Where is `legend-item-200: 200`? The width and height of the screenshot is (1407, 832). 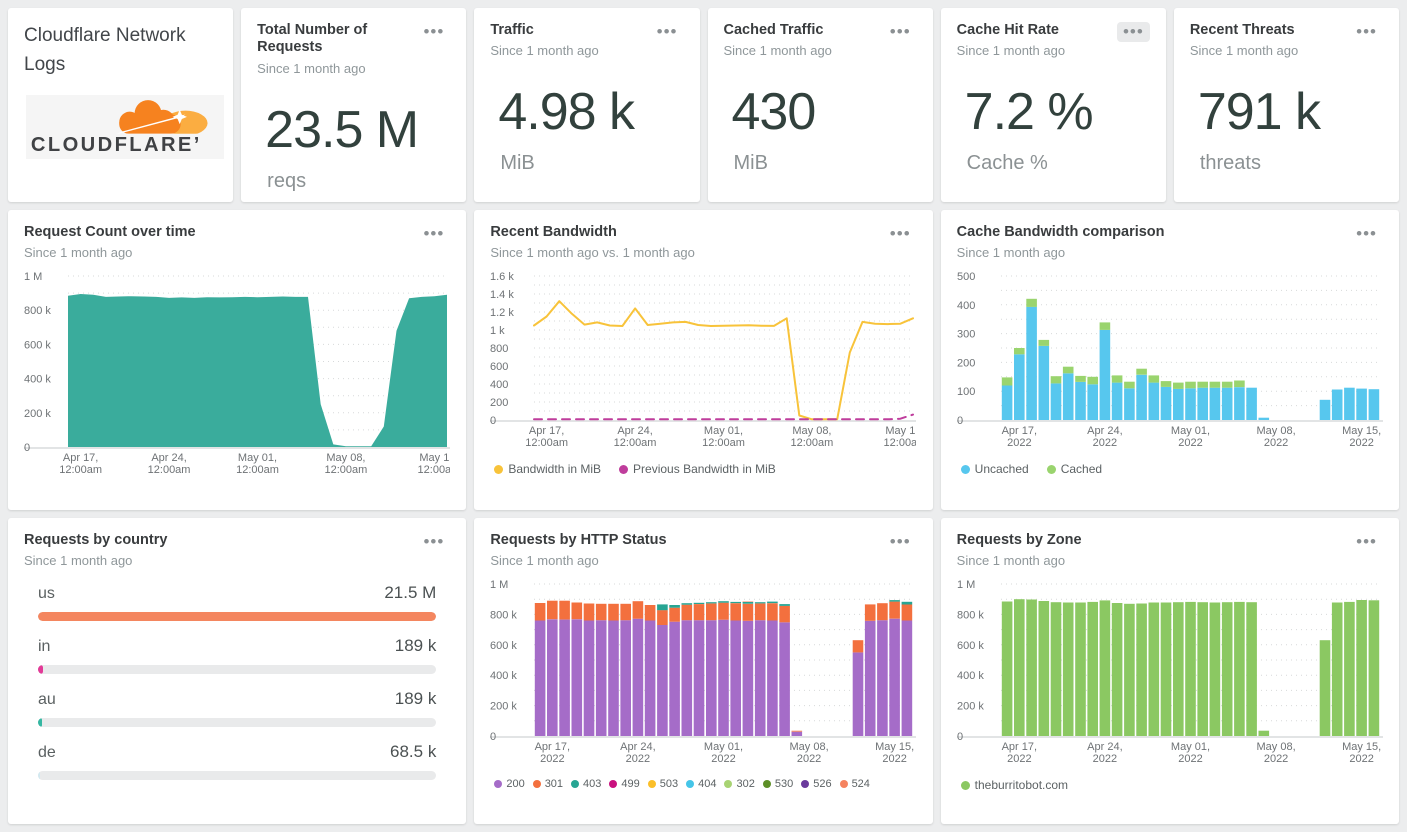 legend-item-200: 200 is located at coordinates (509, 784).